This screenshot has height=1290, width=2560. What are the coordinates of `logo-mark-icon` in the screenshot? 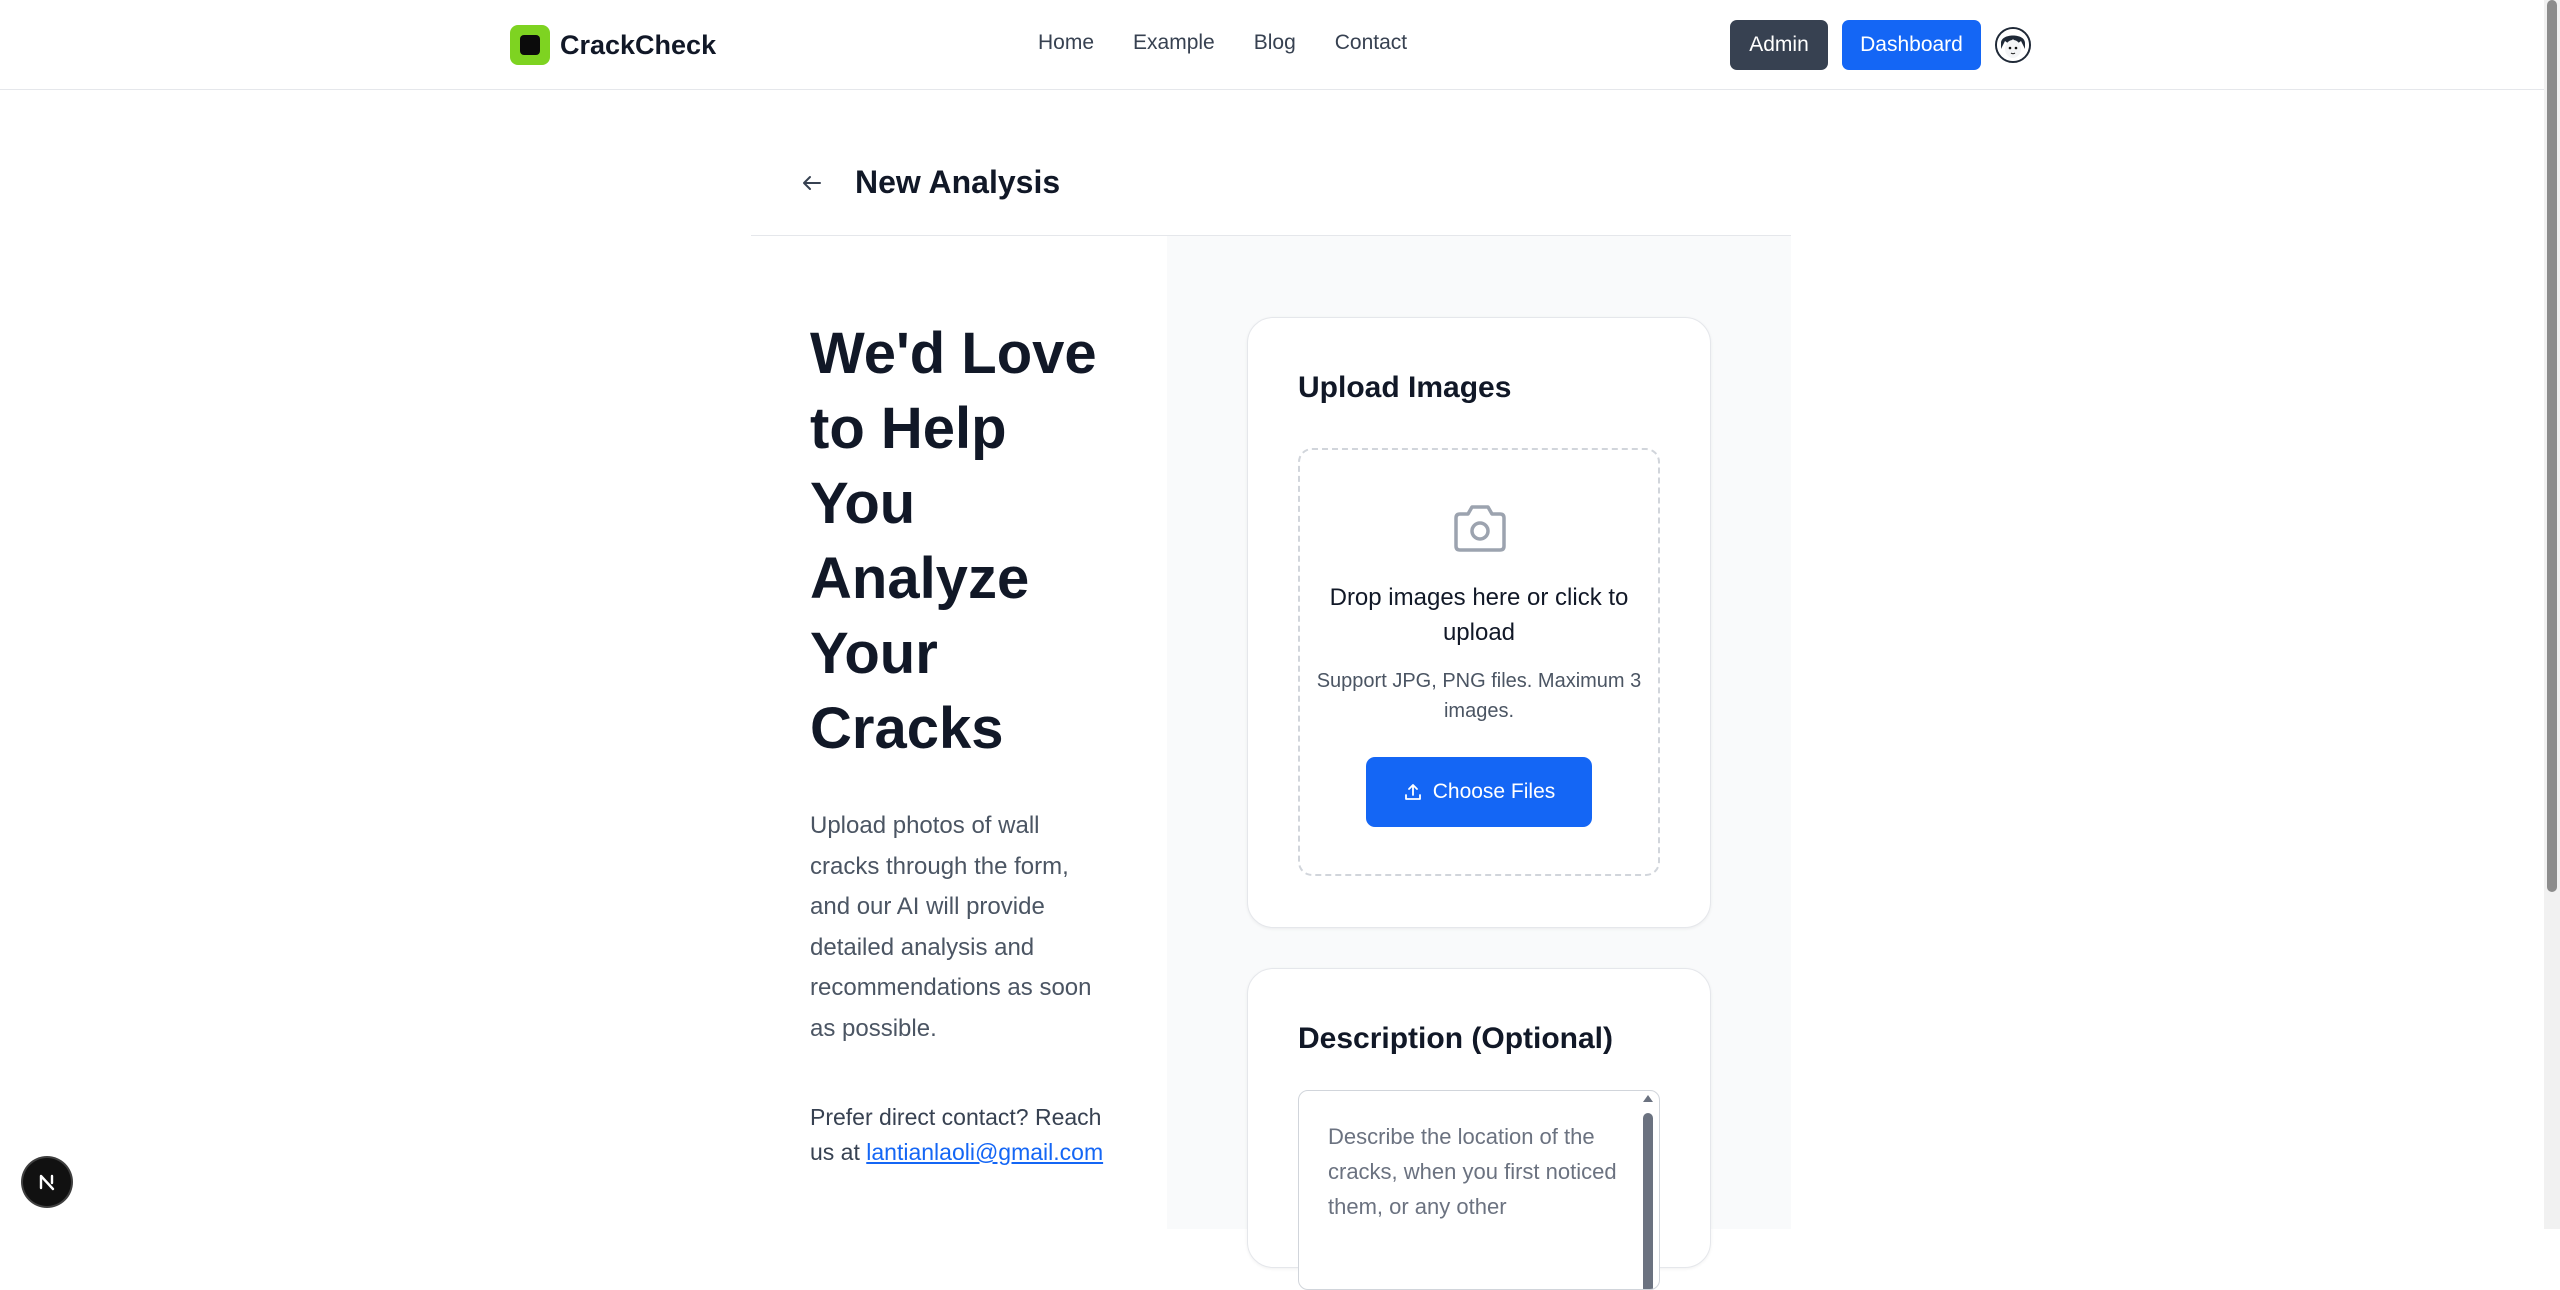 It's located at (530, 45).